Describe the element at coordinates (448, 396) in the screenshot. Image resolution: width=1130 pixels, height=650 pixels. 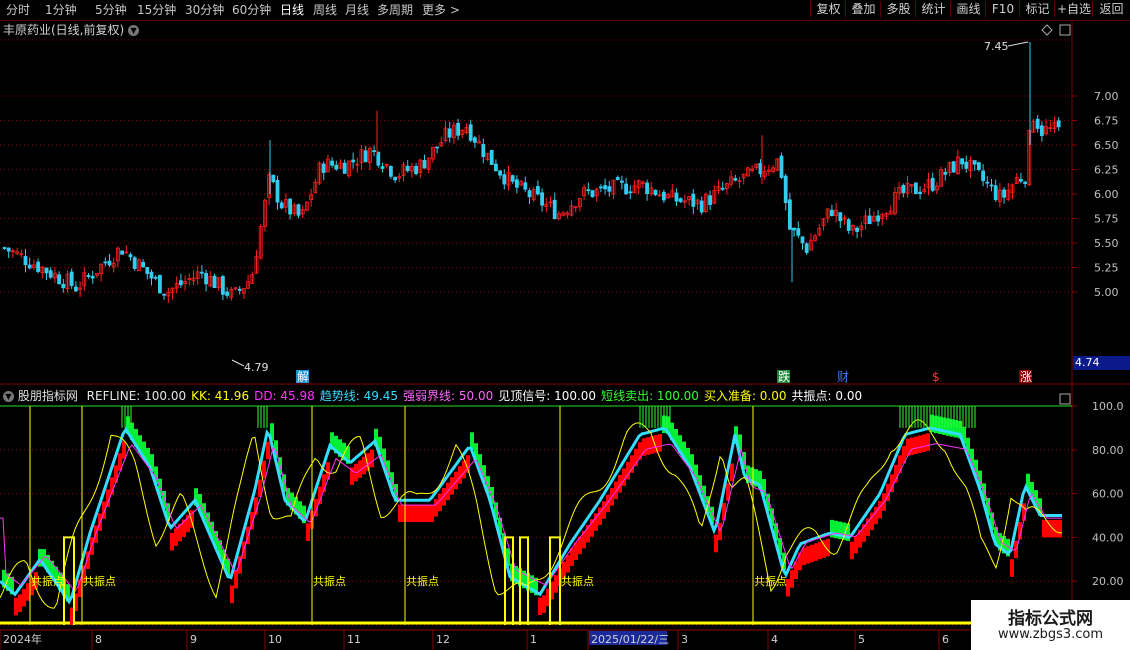
I see `indicator-item: 强弱界线: 50.00` at that location.